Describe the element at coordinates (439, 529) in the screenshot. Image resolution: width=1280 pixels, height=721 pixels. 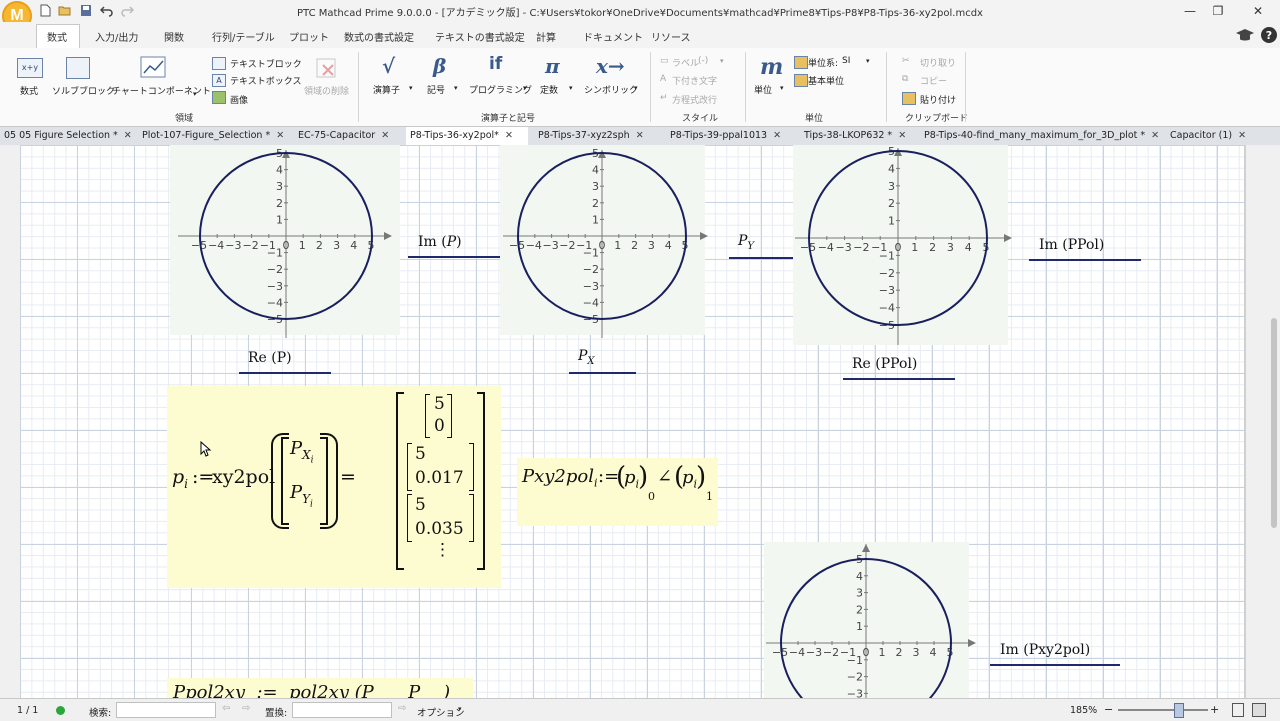
I see `result-value: 0.035` at that location.